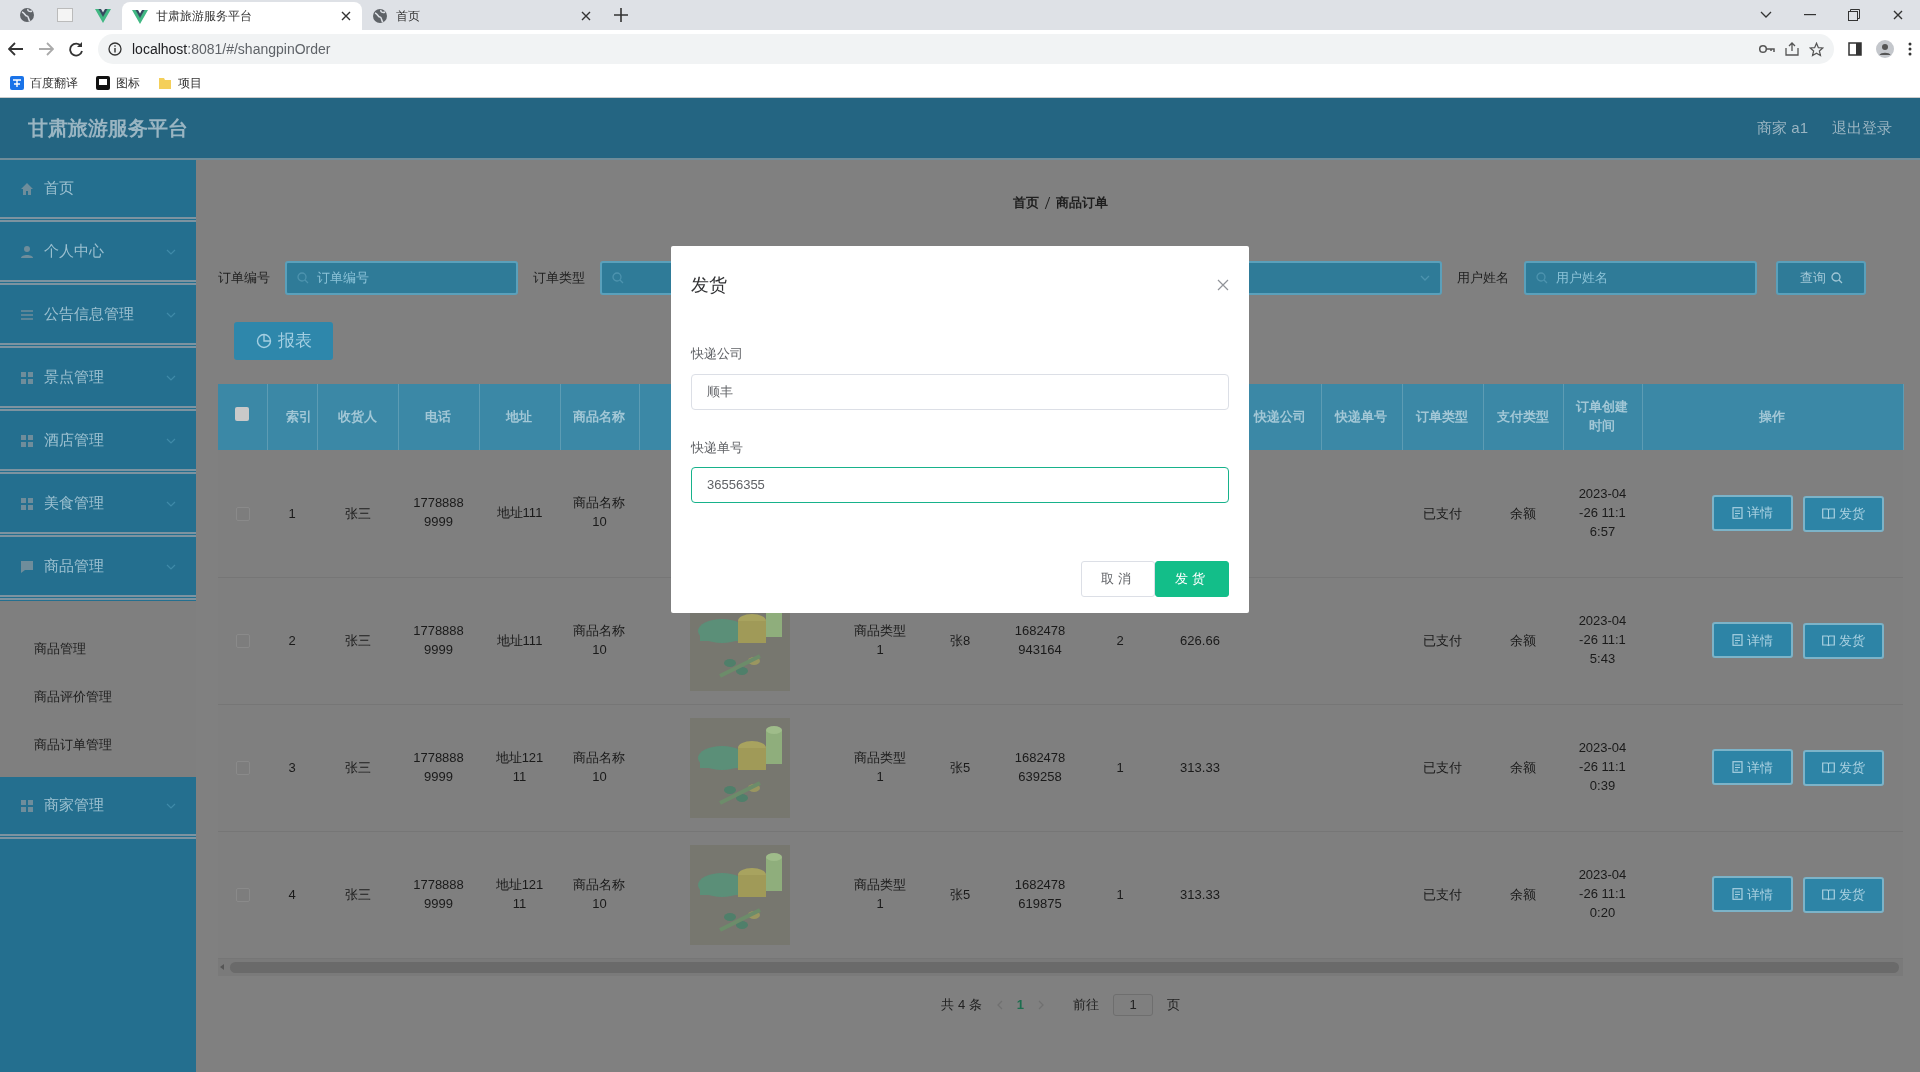 Image resolution: width=1920 pixels, height=1072 pixels. Describe the element at coordinates (1602, 513) in the screenshot. I see `table-cell-text: 2023-04-26 11:16:57` at that location.